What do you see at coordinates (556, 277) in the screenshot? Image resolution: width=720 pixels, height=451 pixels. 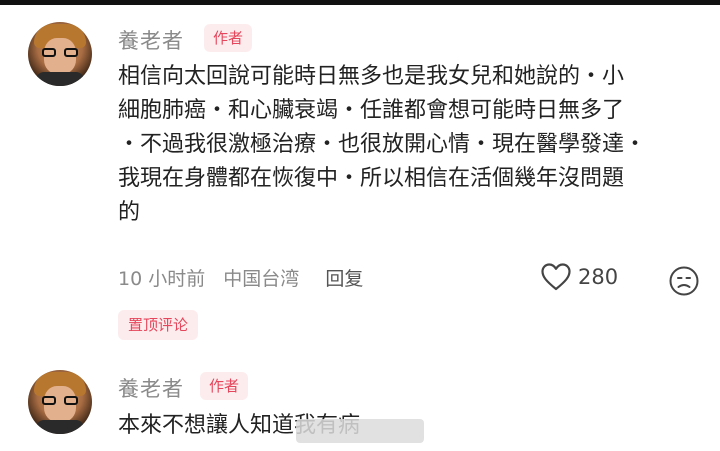 I see `heart-outline-icon` at bounding box center [556, 277].